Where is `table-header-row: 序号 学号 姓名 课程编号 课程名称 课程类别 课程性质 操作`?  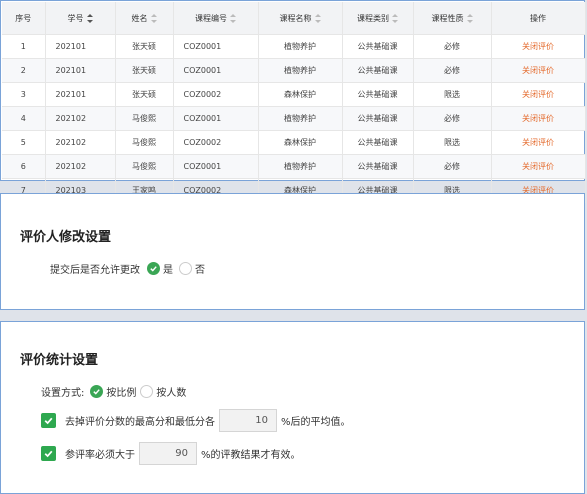
table-header-row: 序号 学号 姓名 课程编号 课程名称 课程类别 课程性质 操作 is located at coordinates (294, 18).